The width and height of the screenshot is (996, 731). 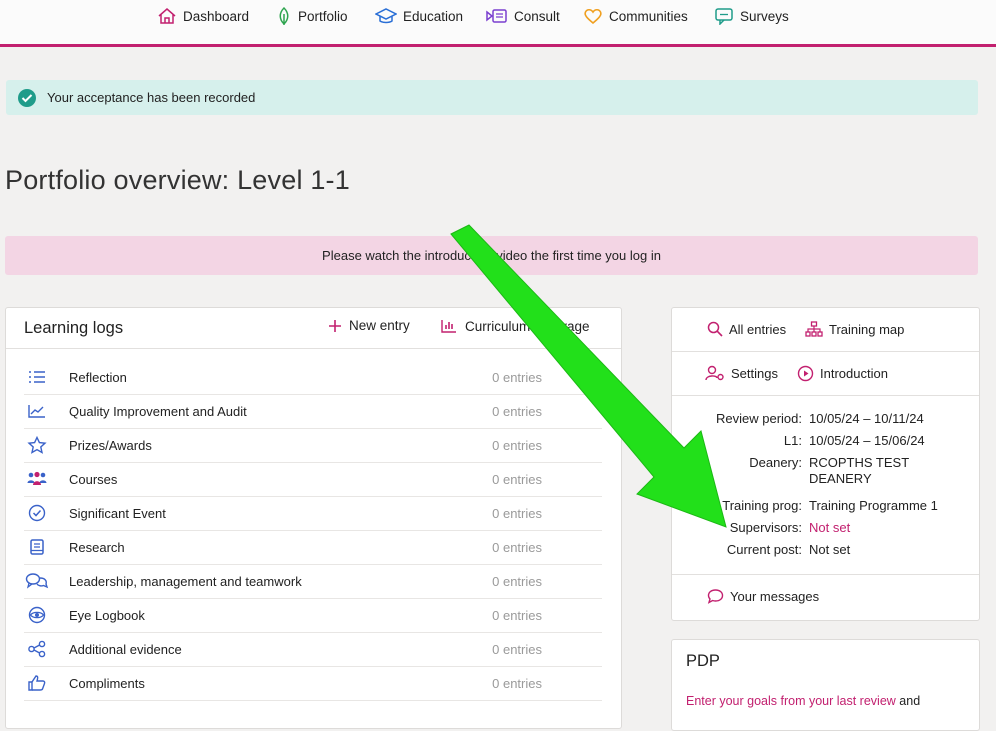 I want to click on info-value: Not set, so click(x=830, y=549).